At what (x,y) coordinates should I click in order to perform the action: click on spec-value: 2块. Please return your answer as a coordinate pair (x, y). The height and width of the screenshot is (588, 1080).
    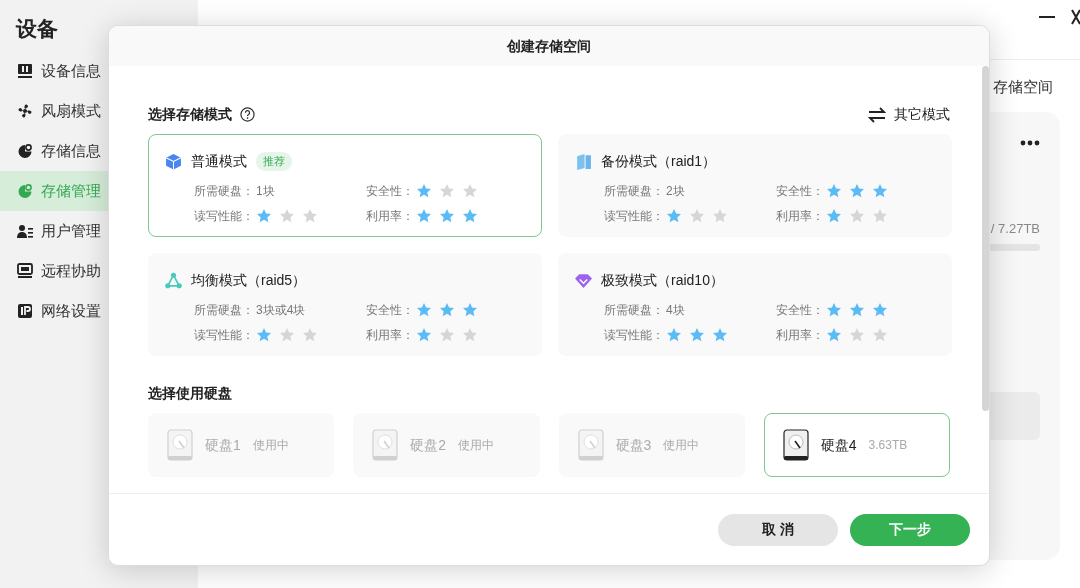
    Looking at the image, I should click on (675, 191).